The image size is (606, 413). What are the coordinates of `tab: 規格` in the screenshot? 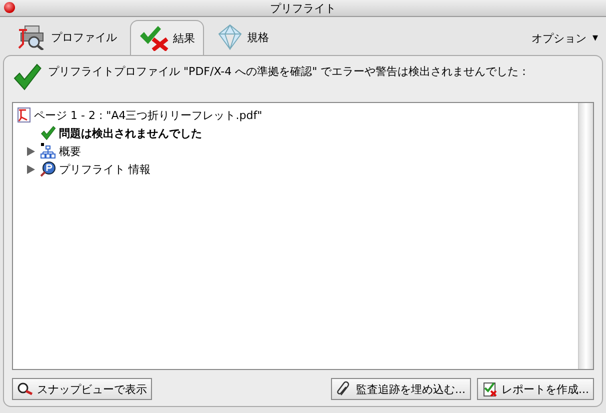 It's located at (243, 37).